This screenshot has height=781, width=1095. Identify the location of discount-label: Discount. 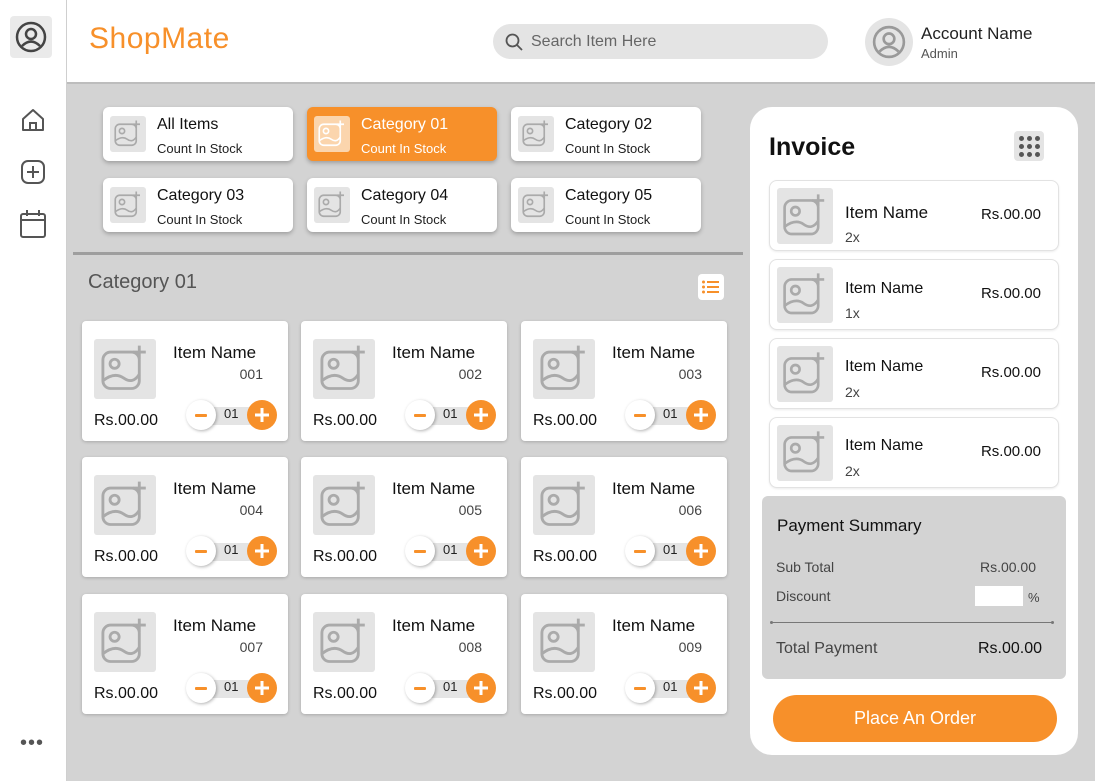
(803, 596).